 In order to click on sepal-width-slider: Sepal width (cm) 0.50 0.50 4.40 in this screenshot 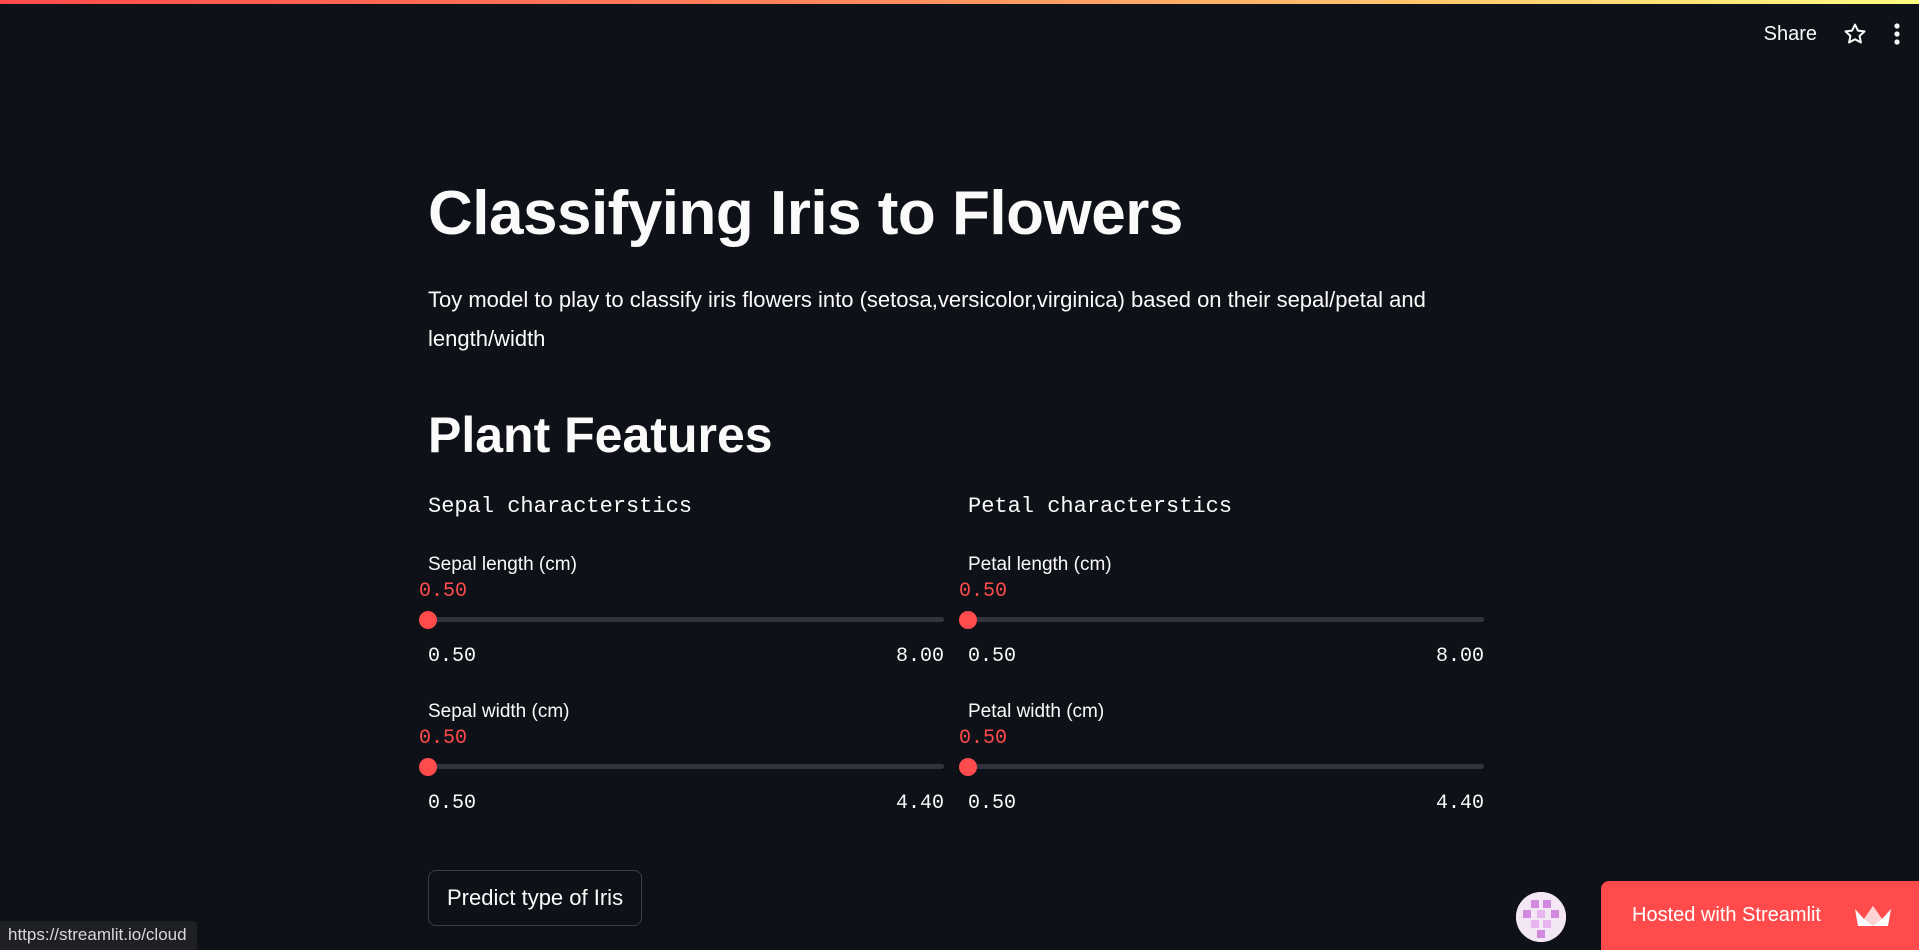, I will do `click(681, 761)`.